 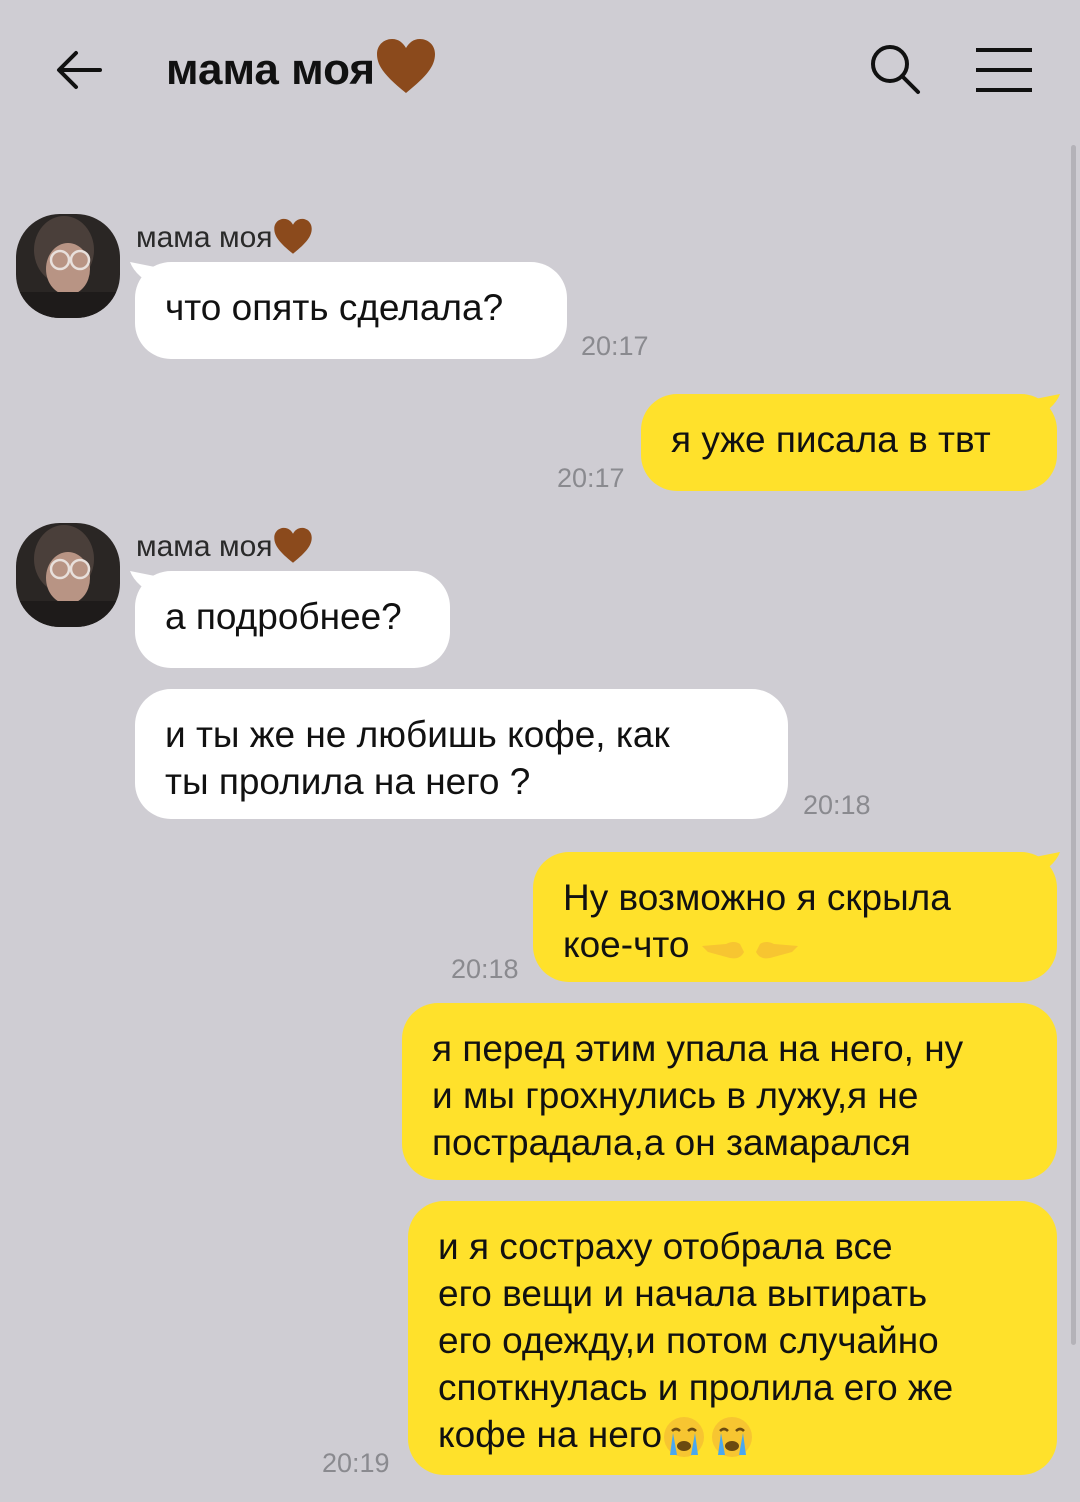 I want to click on message-text-line: его вещи и начала вытирать, so click(x=683, y=1293).